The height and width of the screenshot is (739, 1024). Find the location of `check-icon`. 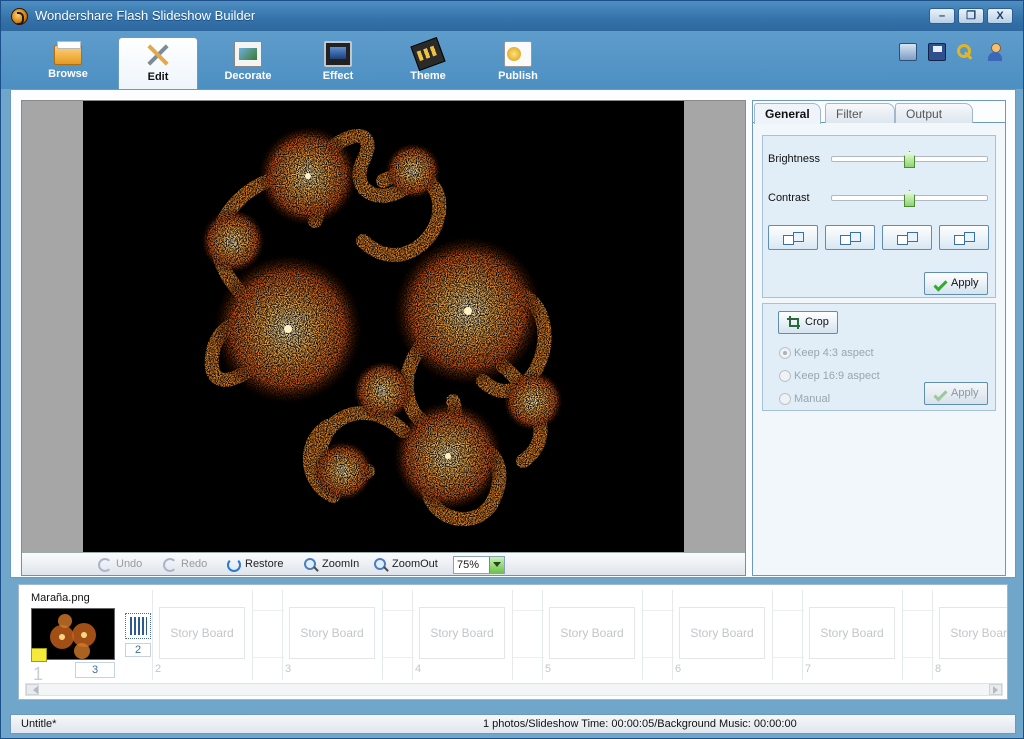

check-icon is located at coordinates (940, 283).